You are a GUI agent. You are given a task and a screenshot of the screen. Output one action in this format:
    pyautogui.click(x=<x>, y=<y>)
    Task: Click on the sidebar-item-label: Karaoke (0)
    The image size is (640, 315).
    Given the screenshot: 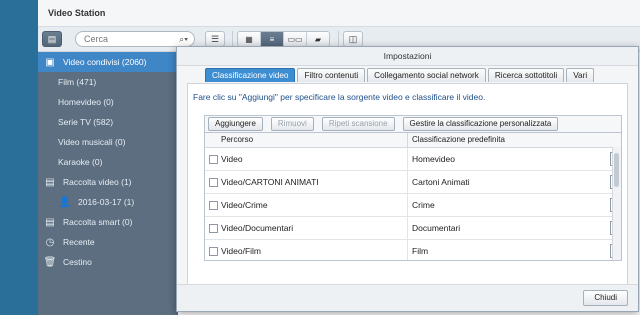 What is the action you would take?
    pyautogui.click(x=80, y=162)
    